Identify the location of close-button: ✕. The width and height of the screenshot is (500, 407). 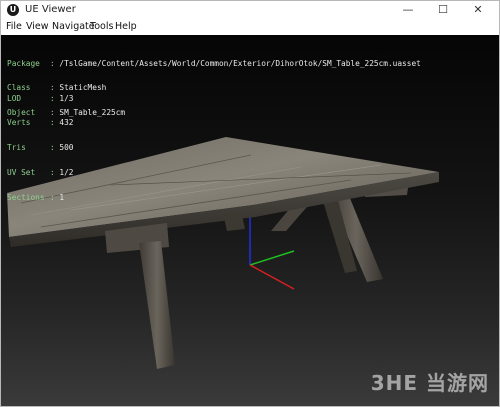
(478, 10).